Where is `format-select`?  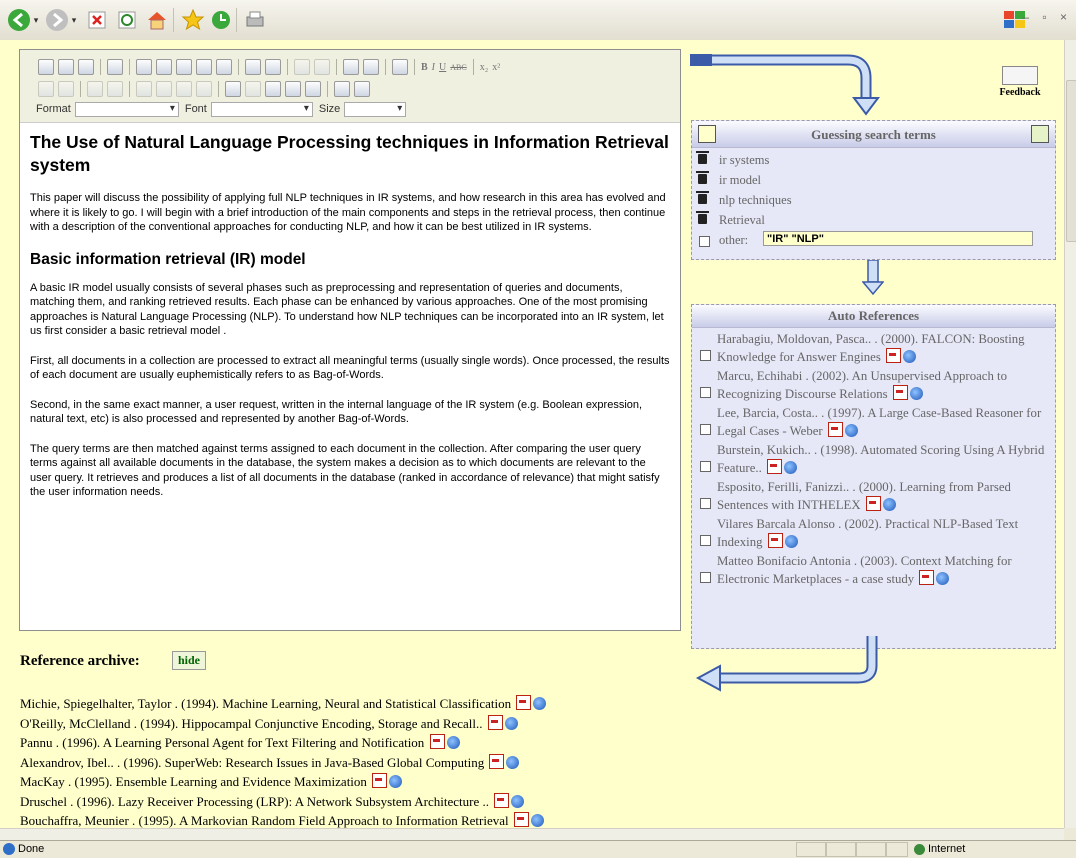
format-select is located at coordinates (126, 109).